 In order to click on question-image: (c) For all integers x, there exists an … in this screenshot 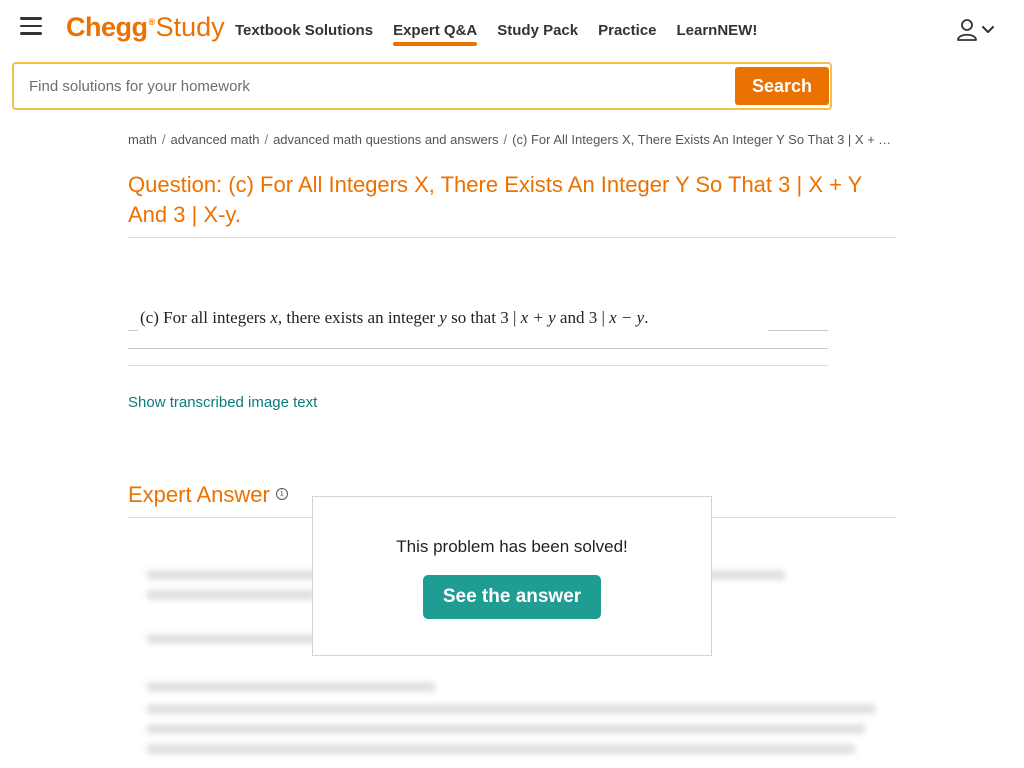, I will do `click(478, 323)`.